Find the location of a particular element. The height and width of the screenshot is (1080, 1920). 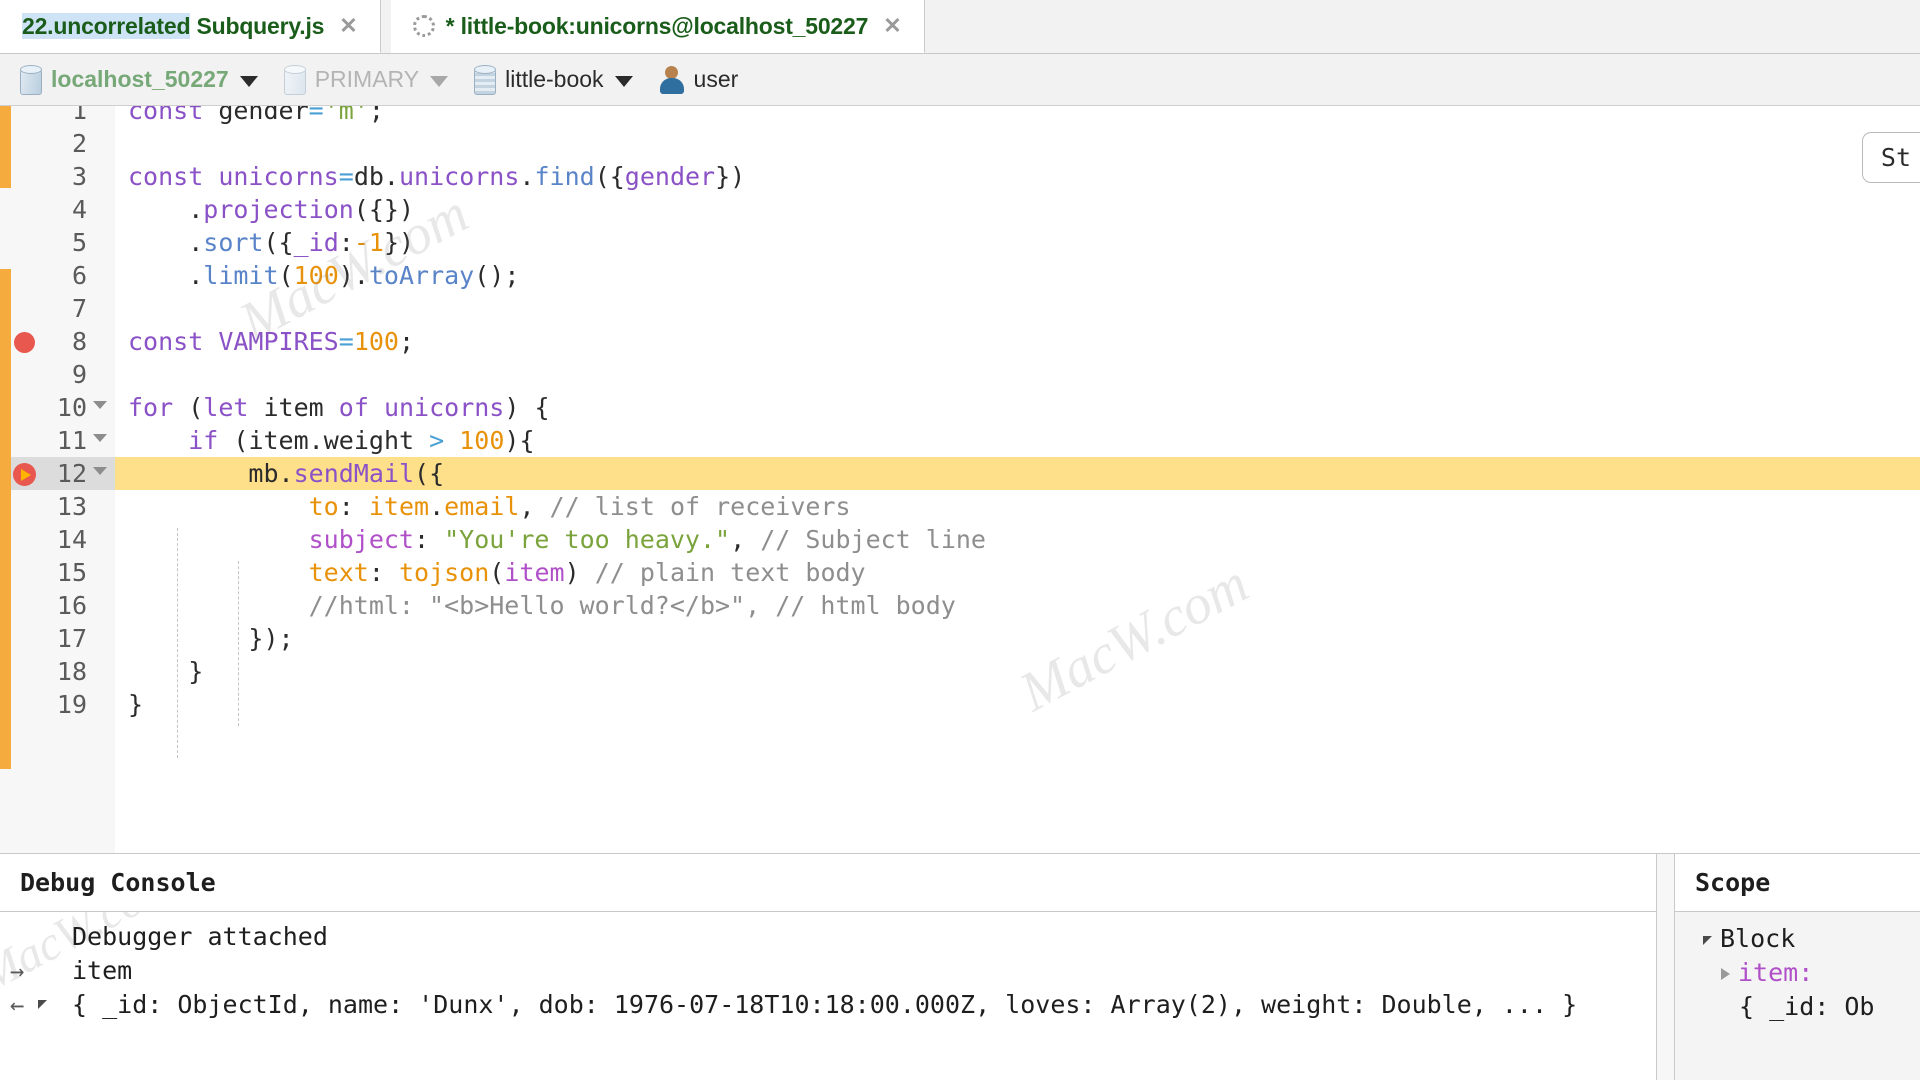

gutter-row: 6 is located at coordinates (63, 275).